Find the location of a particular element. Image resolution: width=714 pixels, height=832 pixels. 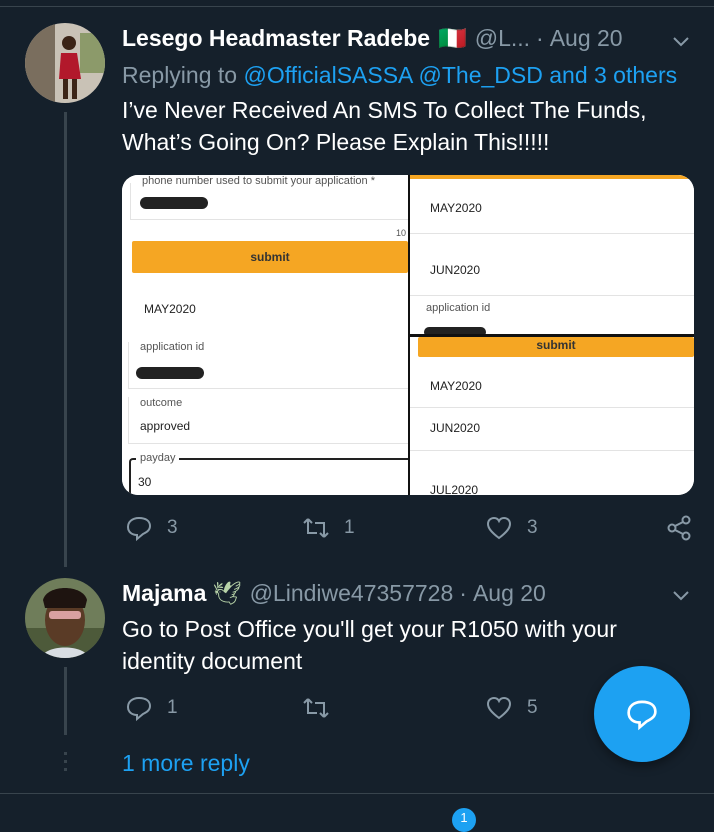

replying-mentions: @OfficialSASSA @The_DSD and 3 others is located at coordinates (460, 75).